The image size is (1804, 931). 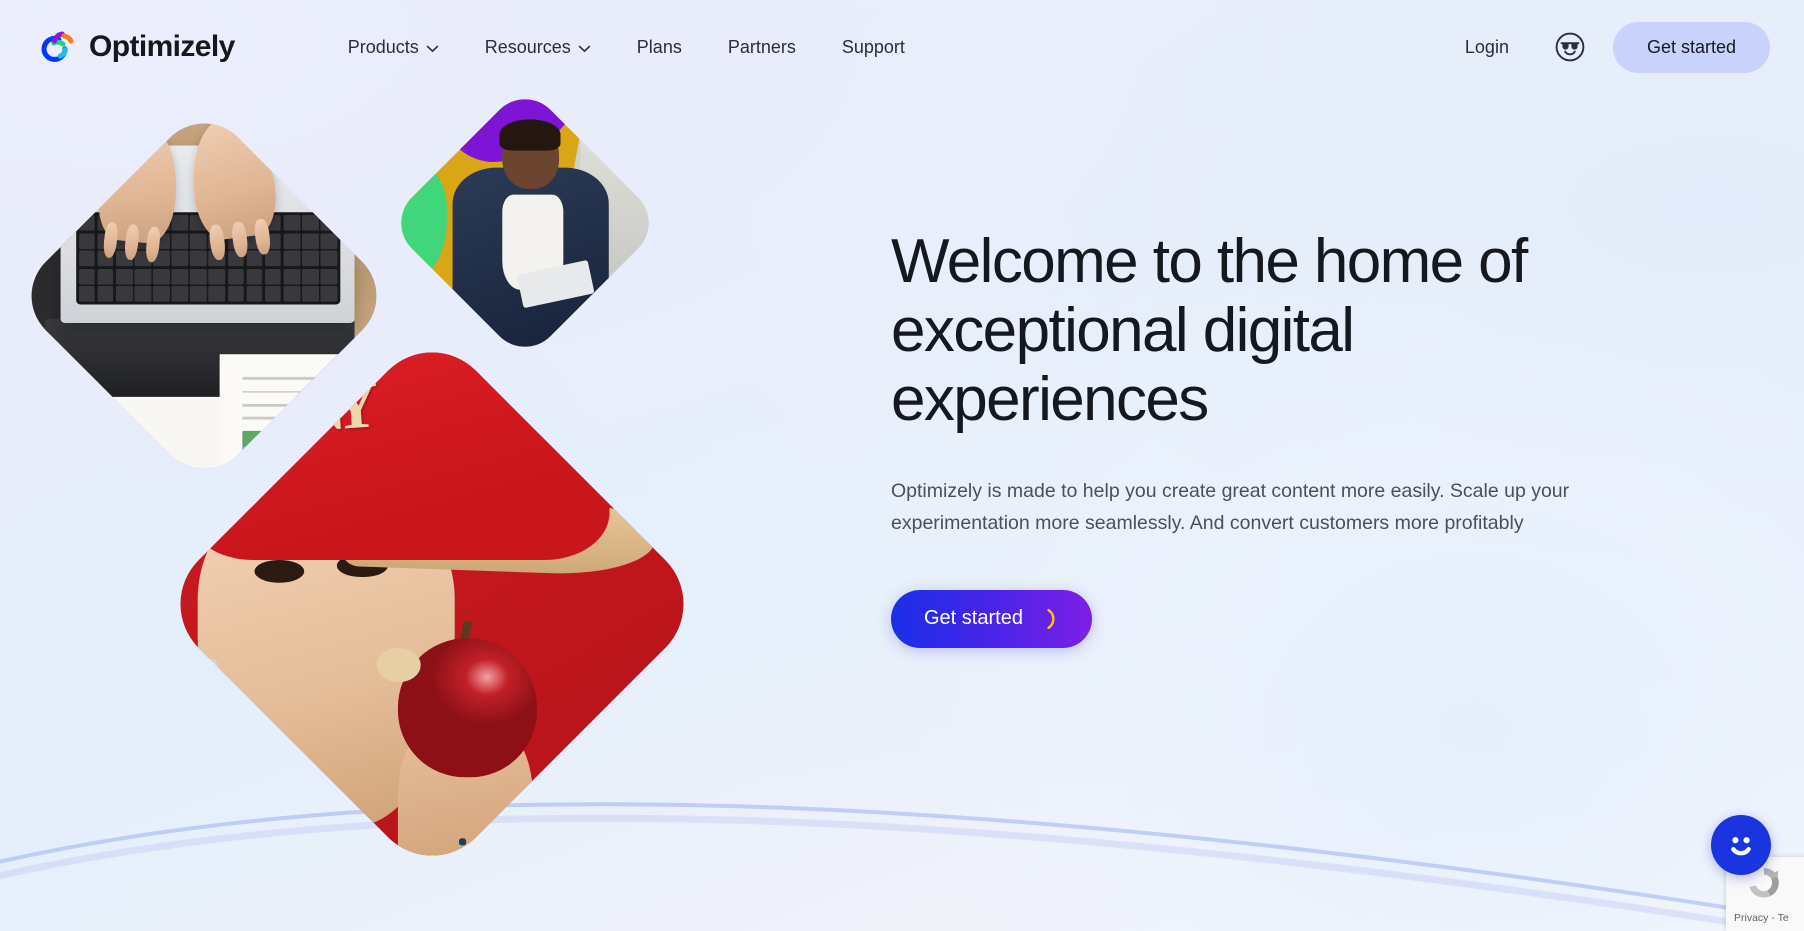 What do you see at coordinates (212, 693) in the screenshot?
I see `hoop-earring` at bounding box center [212, 693].